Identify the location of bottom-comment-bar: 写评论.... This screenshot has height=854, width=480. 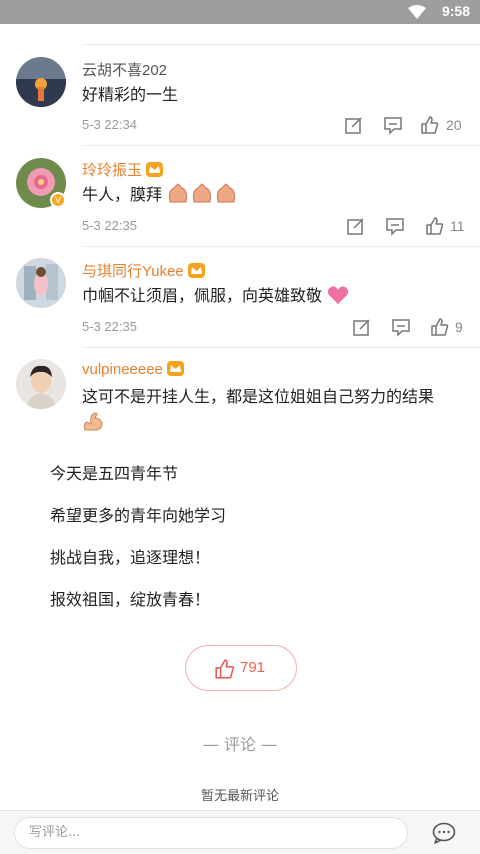
(240, 832).